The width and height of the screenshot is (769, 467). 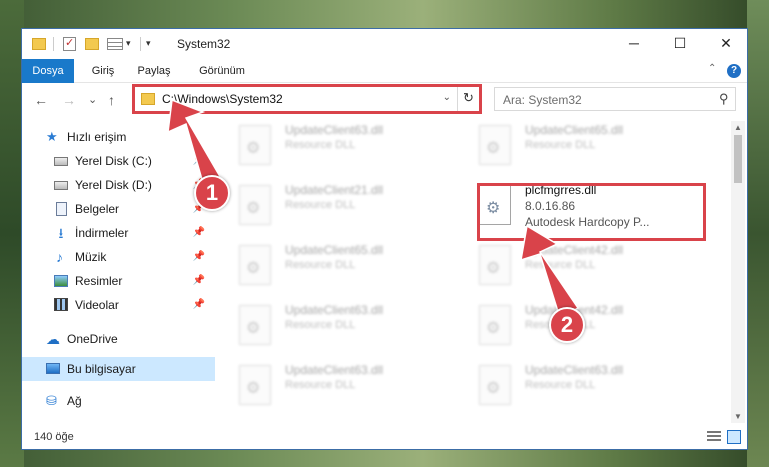 I want to click on sidebar-item-videos: Videolar 📌, so click(x=118, y=305).